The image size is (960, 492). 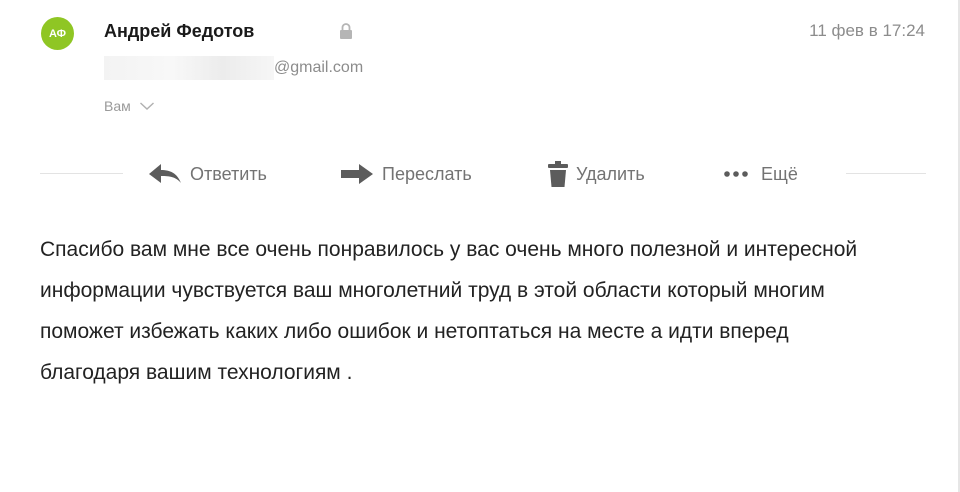 I want to click on toolbar-divider-left, so click(x=81, y=173).